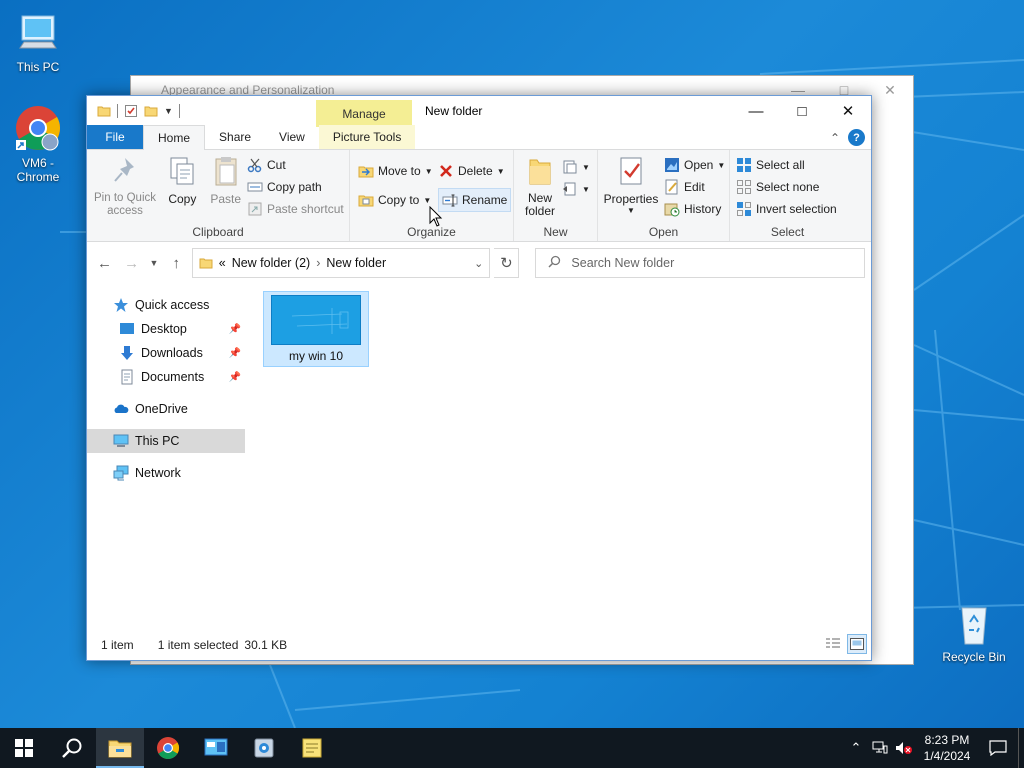 This screenshot has height=768, width=1024. What do you see at coordinates (802, 111) in the screenshot?
I see `maximize-button: □` at bounding box center [802, 111].